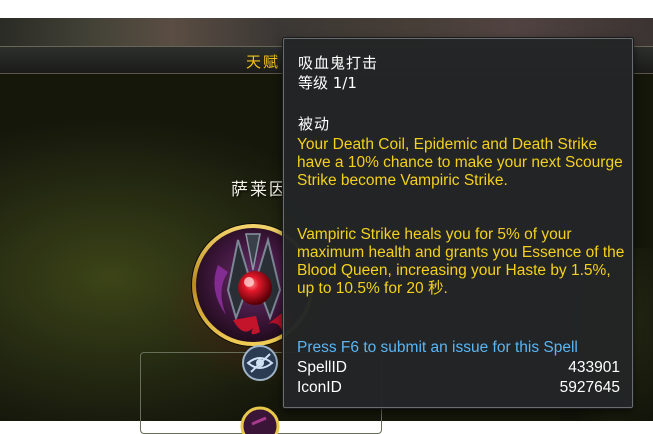 The image size is (653, 434). Describe the element at coordinates (260, 363) in the screenshot. I see `eye-icon` at that location.